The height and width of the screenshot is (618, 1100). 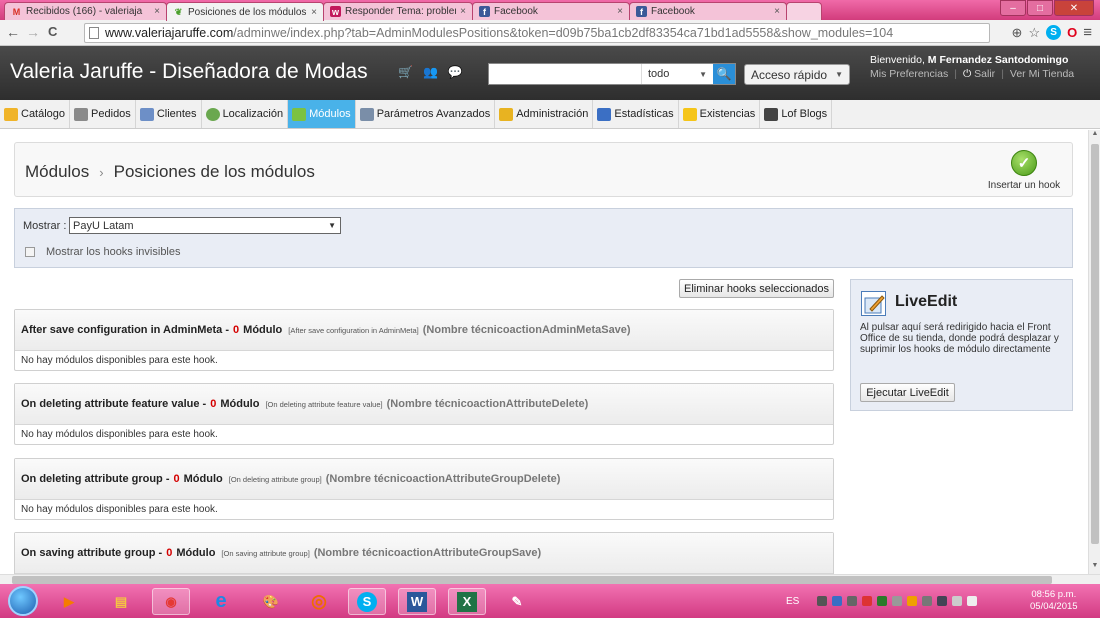 What do you see at coordinates (367, 601) in the screenshot?
I see `skype-icon: S` at bounding box center [367, 601].